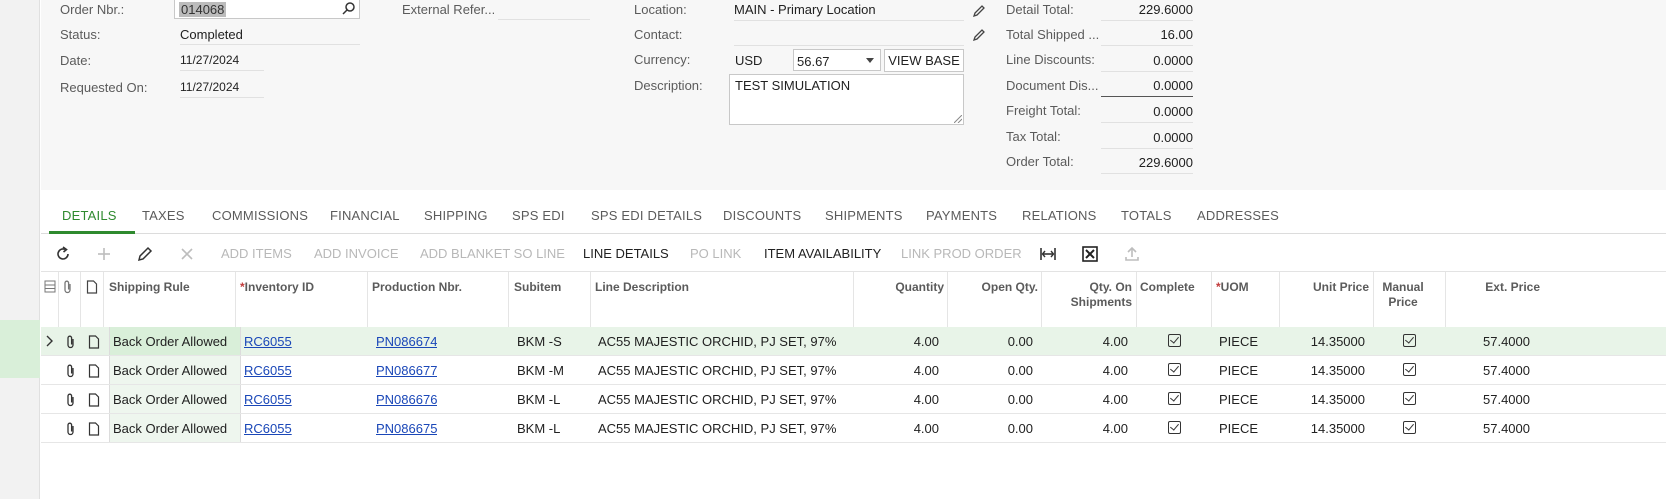  Describe the element at coordinates (544, 11) in the screenshot. I see `external-ref-input` at that location.